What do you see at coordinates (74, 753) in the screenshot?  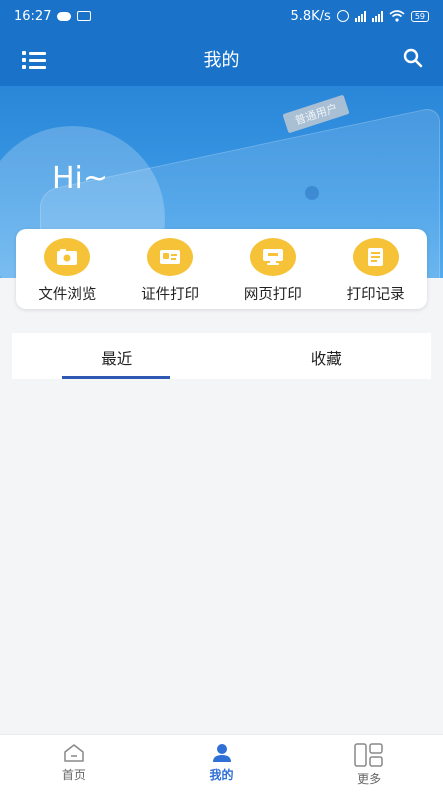 I see `home-icon` at bounding box center [74, 753].